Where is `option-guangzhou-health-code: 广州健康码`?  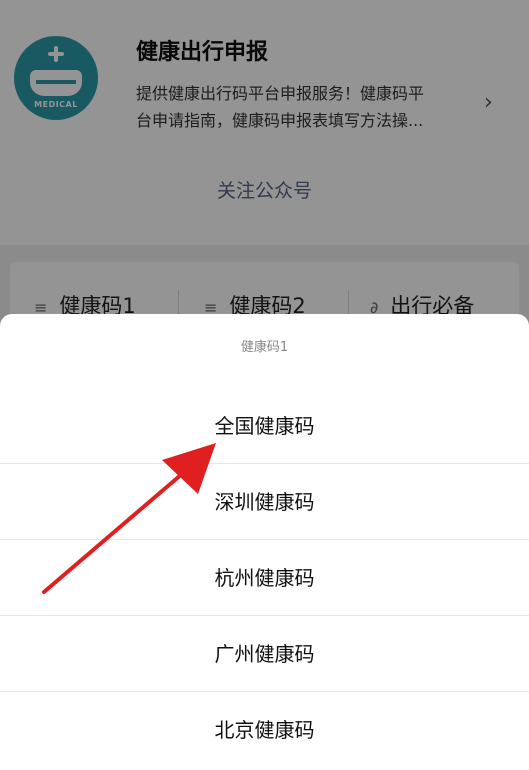 option-guangzhou-health-code: 广州健康码 is located at coordinates (264, 654).